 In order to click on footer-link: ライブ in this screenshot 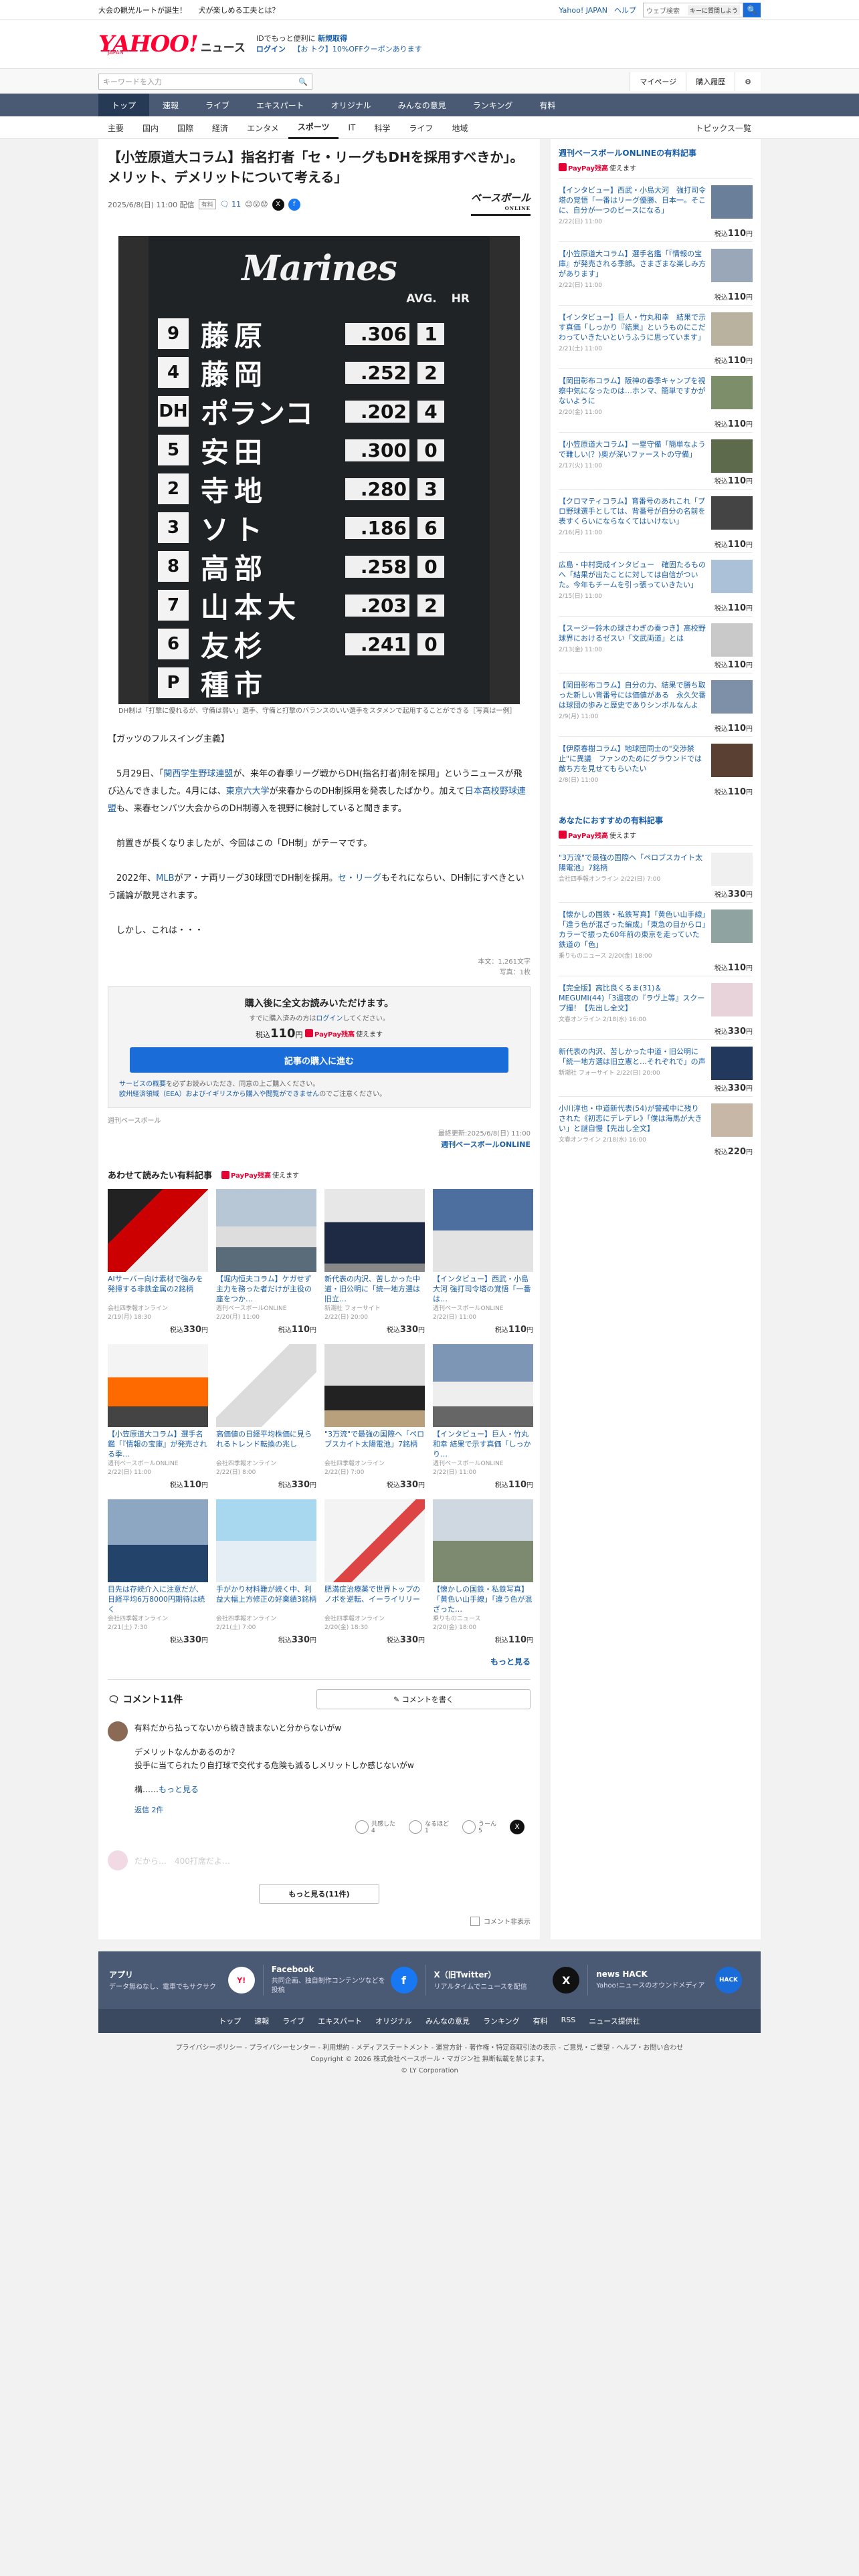, I will do `click(293, 2021)`.